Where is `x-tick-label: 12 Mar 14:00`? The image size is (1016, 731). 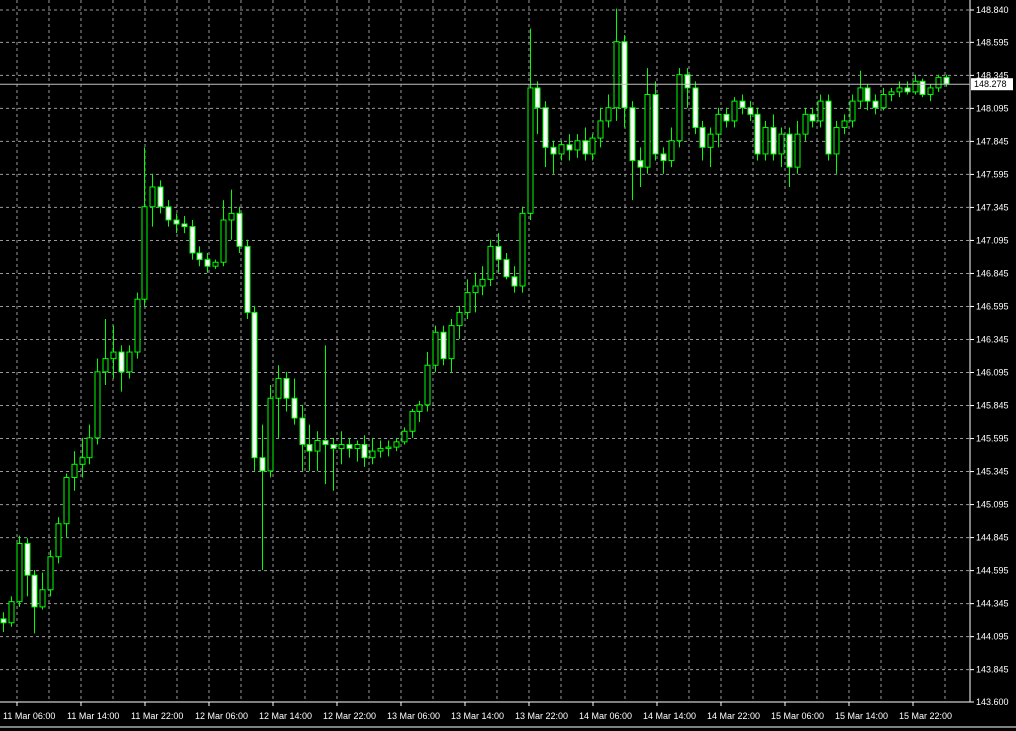 x-tick-label: 12 Mar 14:00 is located at coordinates (285, 716).